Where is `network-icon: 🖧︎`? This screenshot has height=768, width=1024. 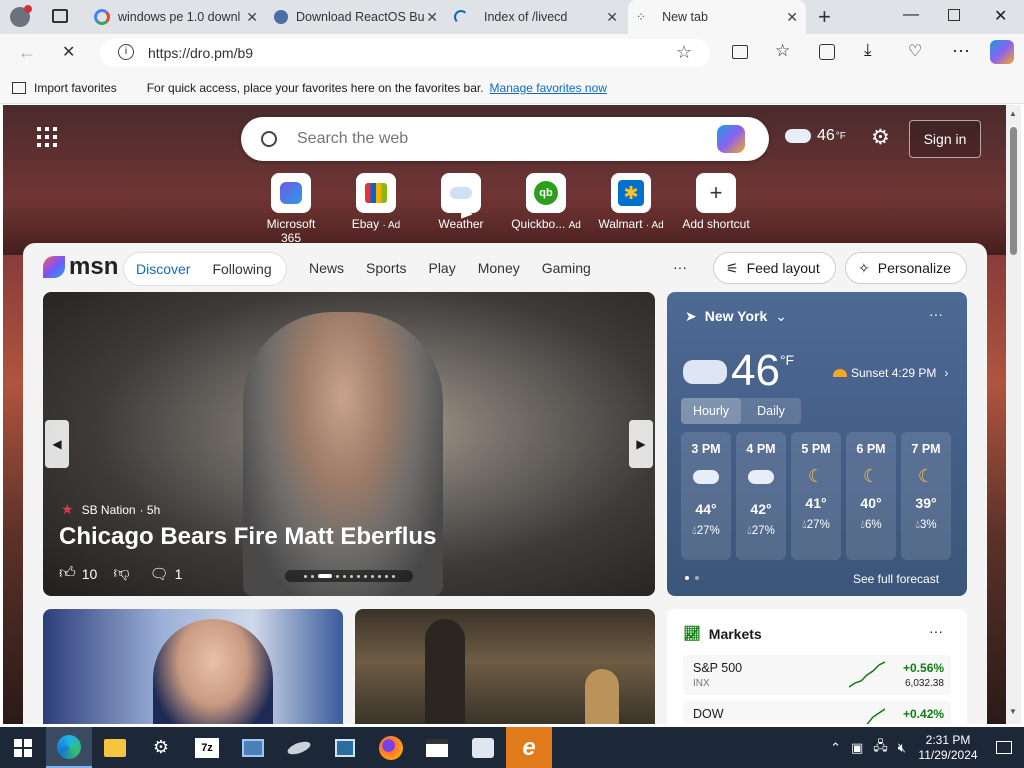 network-icon: 🖧︎ is located at coordinates (880, 748).